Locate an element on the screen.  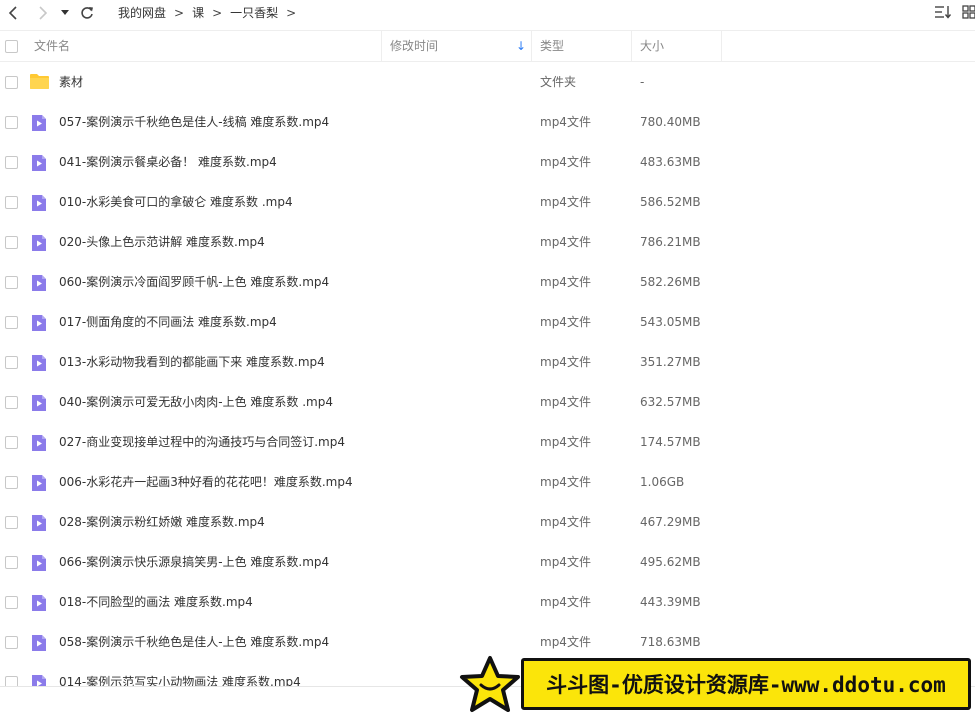
column-header-name: 文件名 is located at coordinates (52, 46).